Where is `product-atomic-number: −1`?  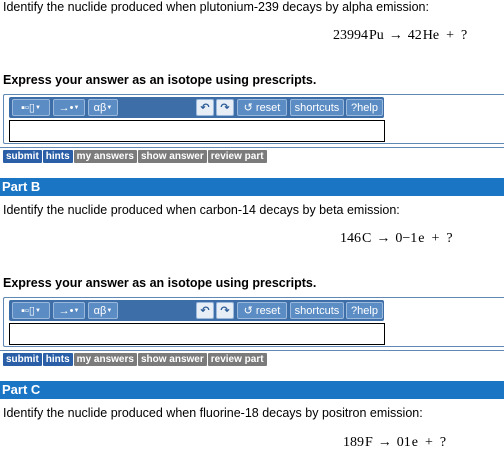 product-atomic-number: −1 is located at coordinates (410, 238).